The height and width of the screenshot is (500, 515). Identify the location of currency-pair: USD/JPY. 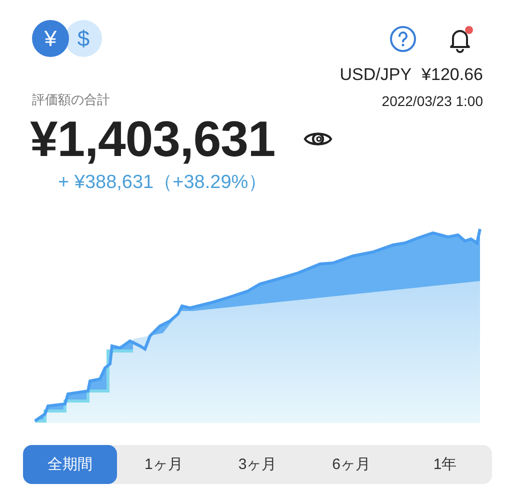
(376, 75).